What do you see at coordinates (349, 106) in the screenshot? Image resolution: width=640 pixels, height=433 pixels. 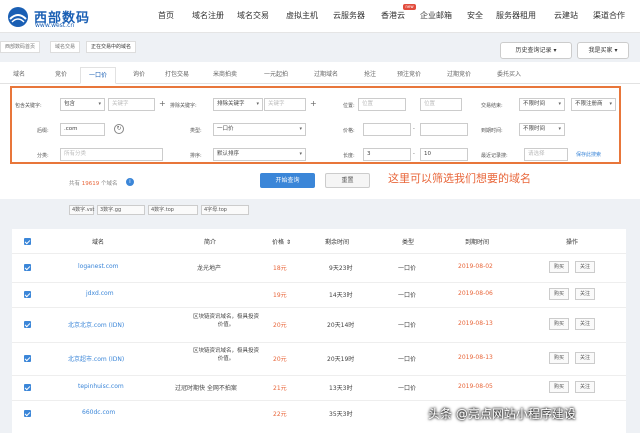 I see `position-label: 位置:` at bounding box center [349, 106].